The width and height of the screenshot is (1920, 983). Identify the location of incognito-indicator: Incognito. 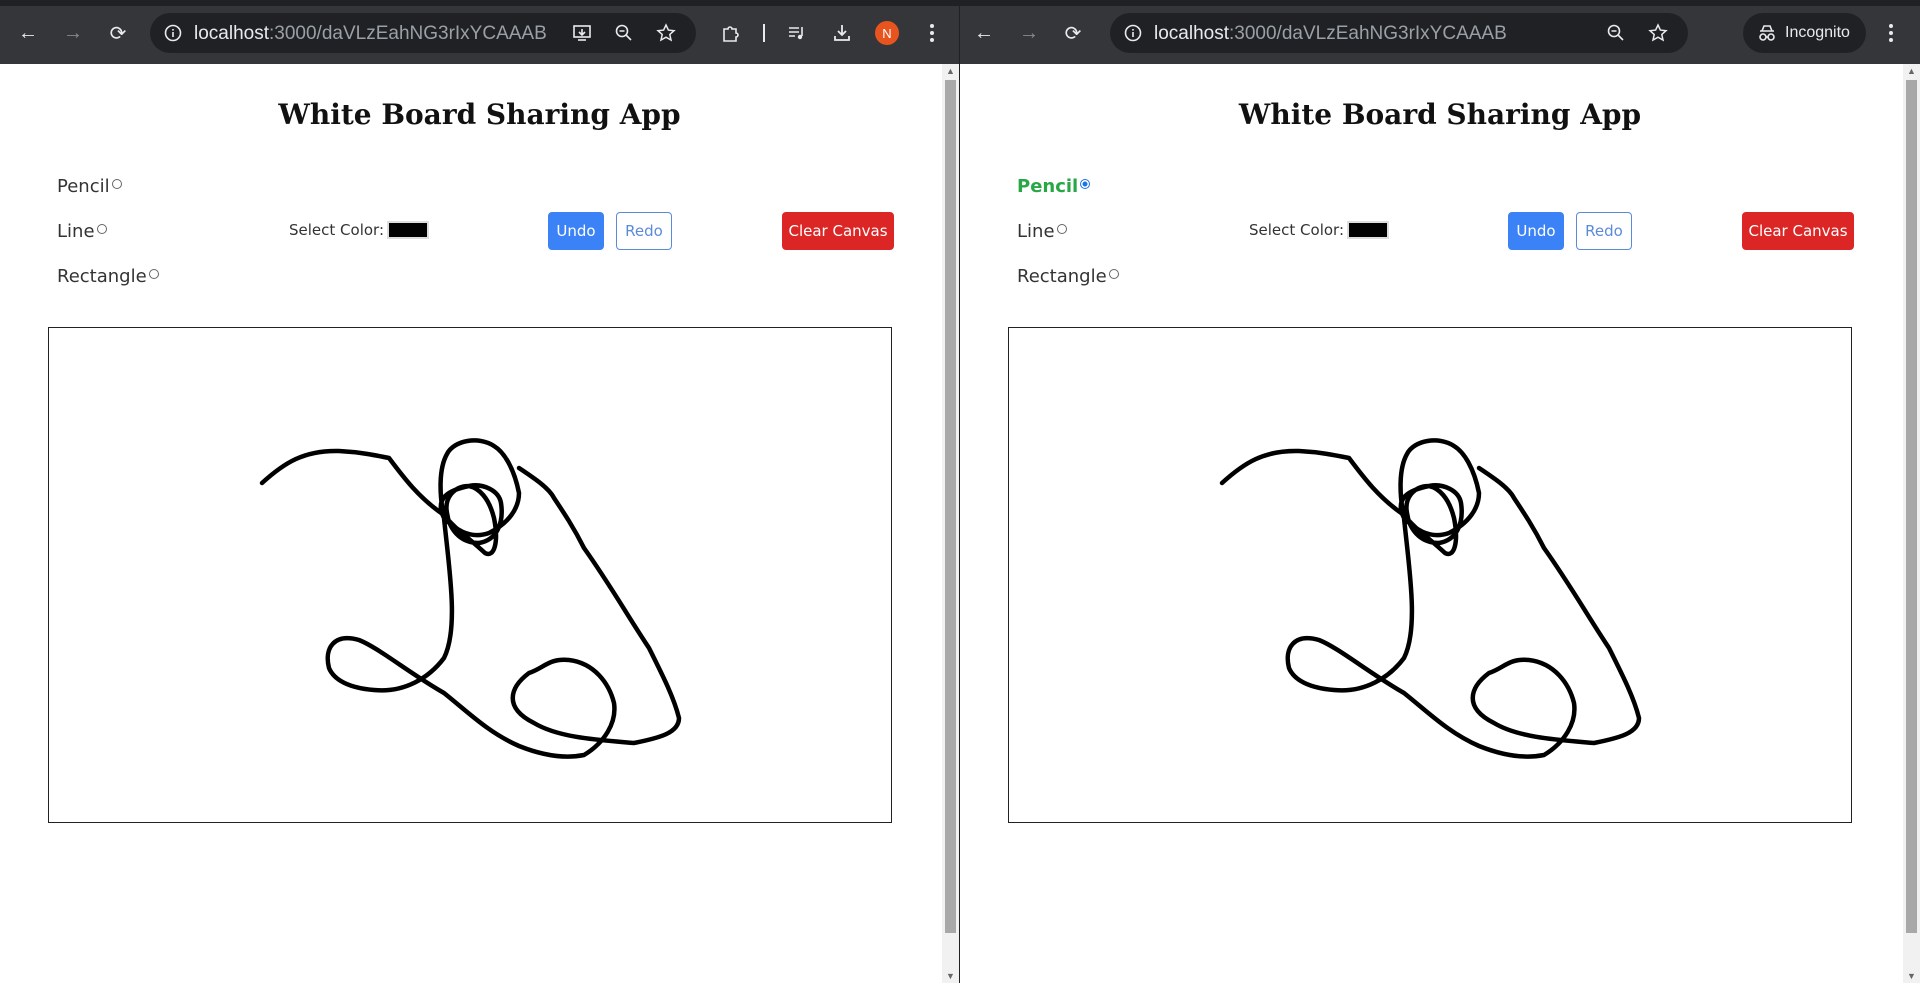
(1804, 33).